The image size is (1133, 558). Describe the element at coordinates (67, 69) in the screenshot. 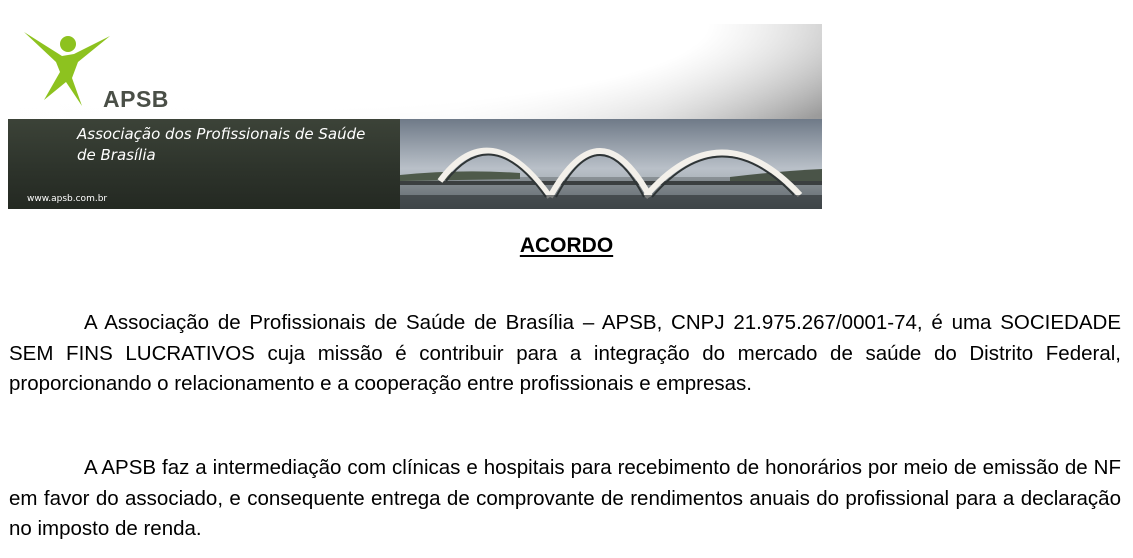

I see `stick-figure-icon` at that location.